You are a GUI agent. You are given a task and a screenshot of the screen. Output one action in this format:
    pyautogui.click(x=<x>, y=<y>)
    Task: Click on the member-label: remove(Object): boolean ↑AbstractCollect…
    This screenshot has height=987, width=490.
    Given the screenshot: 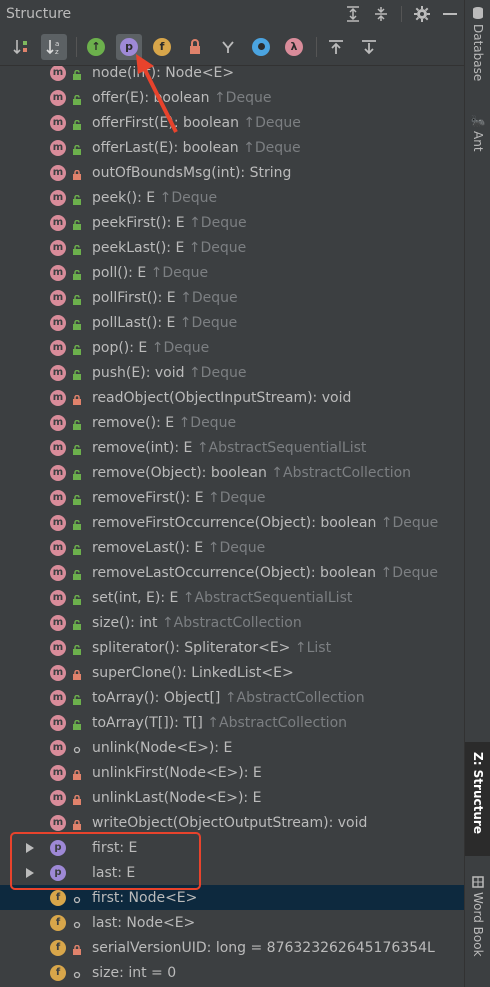 What is the action you would take?
    pyautogui.click(x=251, y=473)
    